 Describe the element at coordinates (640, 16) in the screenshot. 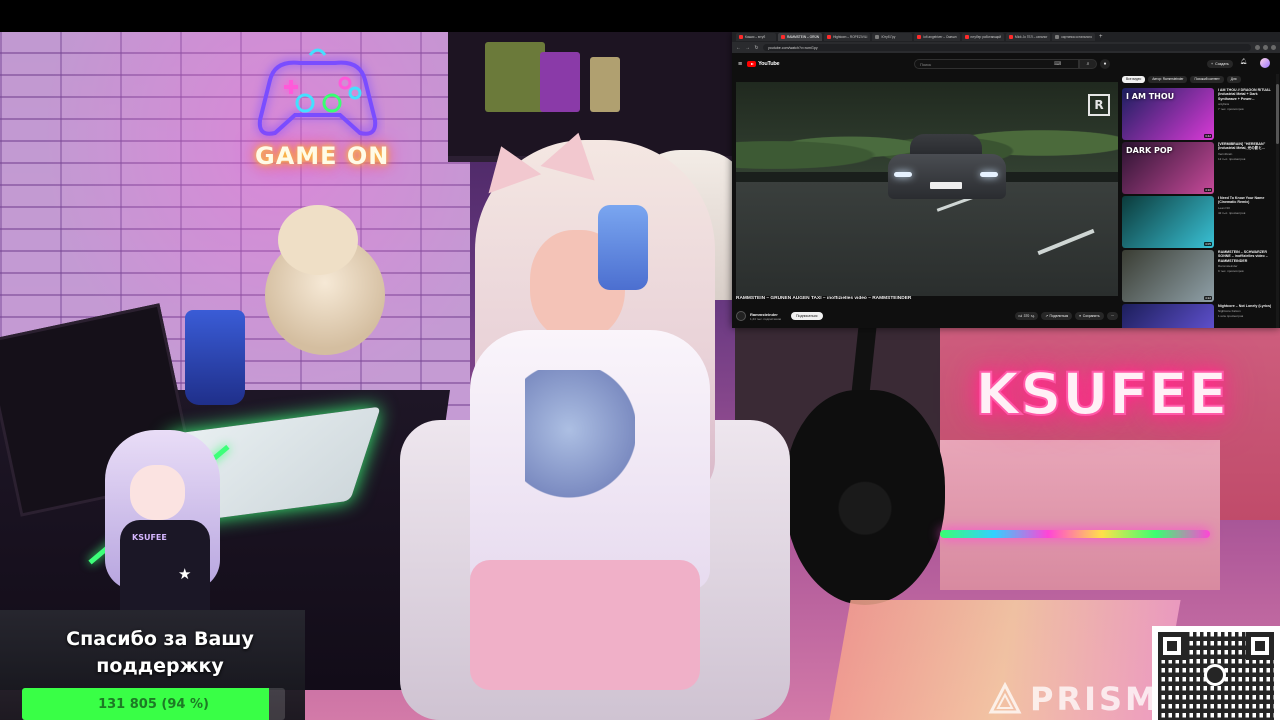

I see `letterbox-top` at that location.